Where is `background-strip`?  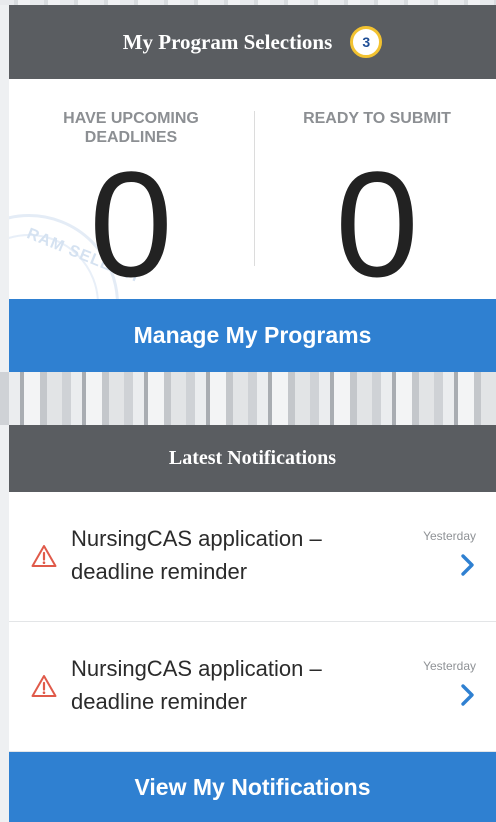 background-strip is located at coordinates (248, 398).